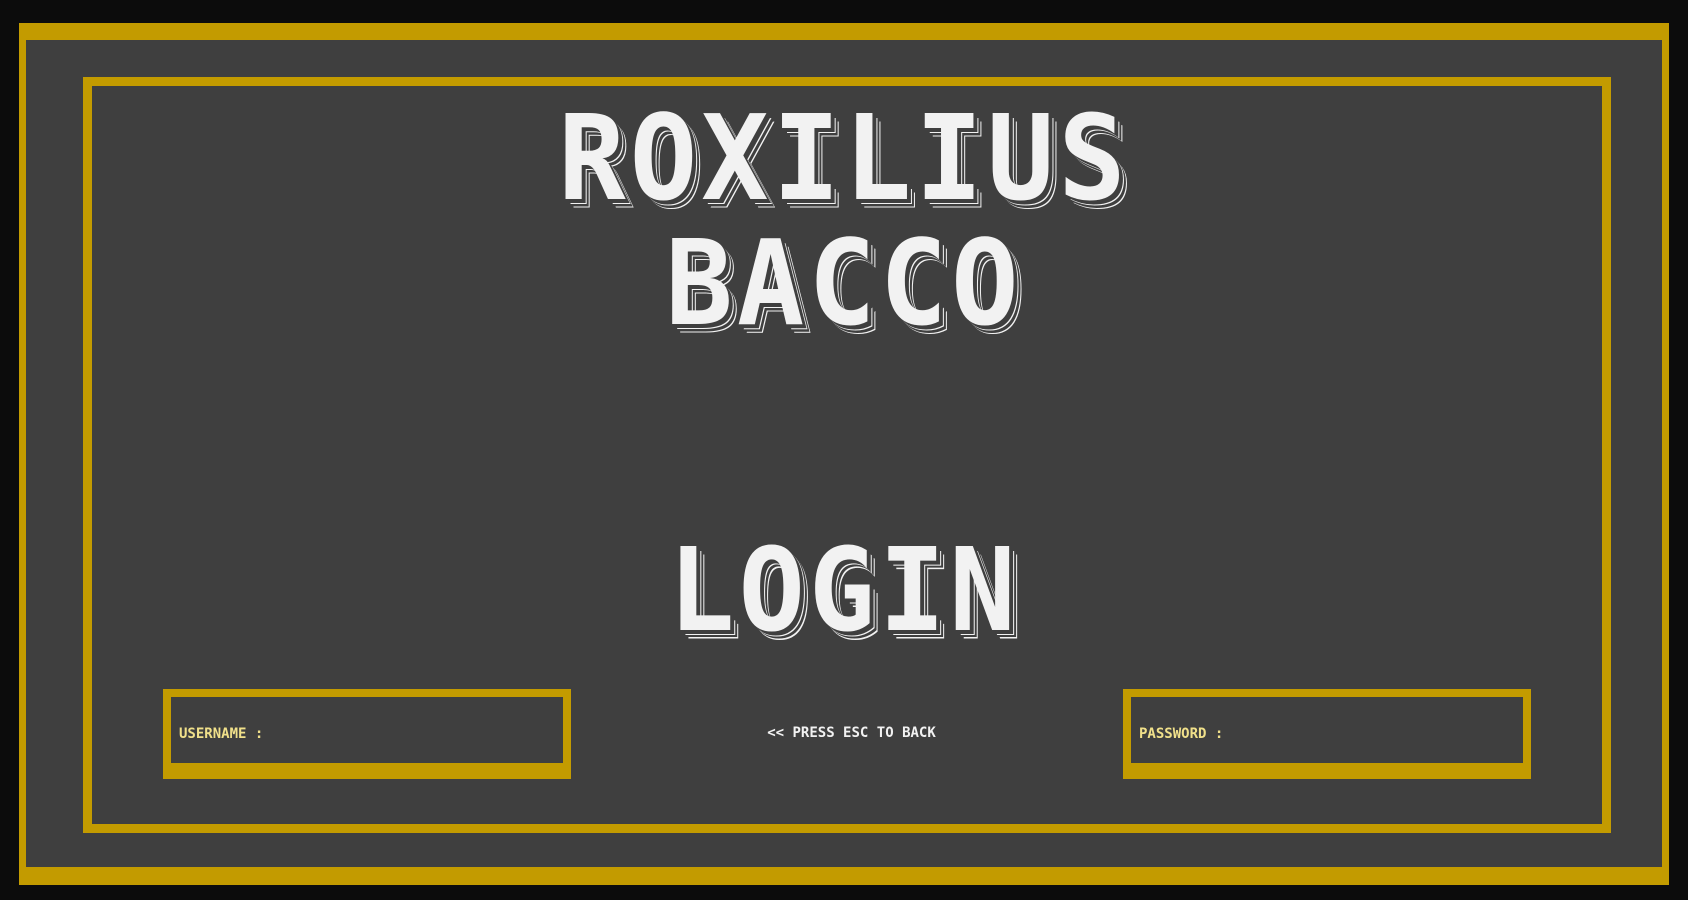 This screenshot has width=1688, height=900. Describe the element at coordinates (1373, 734) in the screenshot. I see `password-input` at that location.